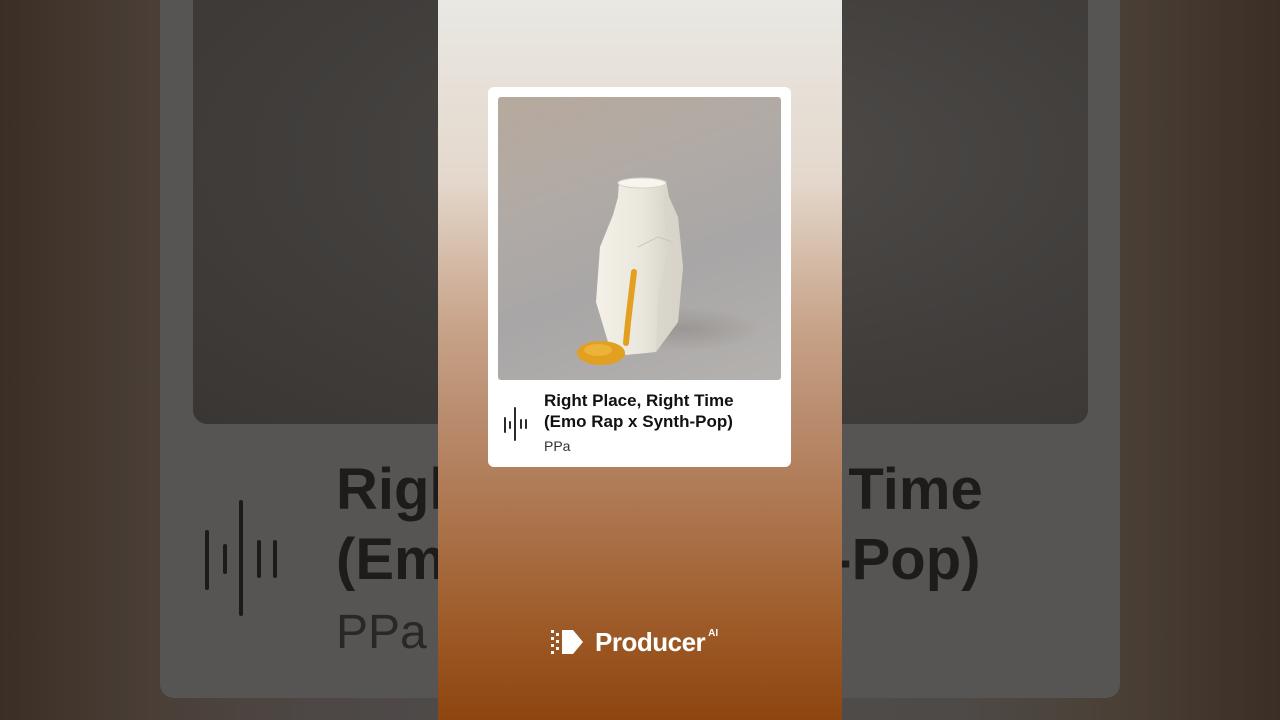 The height and width of the screenshot is (720, 1280). I want to click on producer-logo: Producer AI, so click(634, 642).